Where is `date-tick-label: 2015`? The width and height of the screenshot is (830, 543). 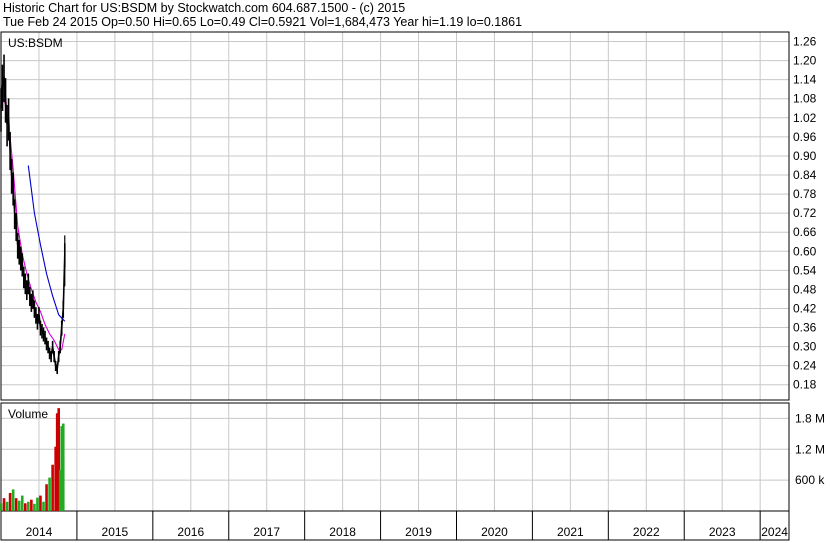 date-tick-label: 2015 is located at coordinates (115, 532).